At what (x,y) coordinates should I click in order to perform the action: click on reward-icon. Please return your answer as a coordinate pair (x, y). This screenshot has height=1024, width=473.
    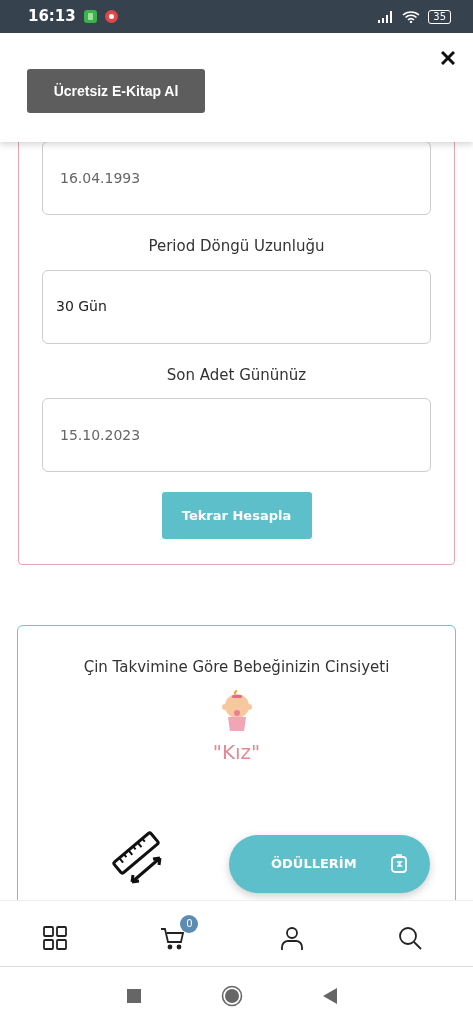
    Looking at the image, I should click on (399, 864).